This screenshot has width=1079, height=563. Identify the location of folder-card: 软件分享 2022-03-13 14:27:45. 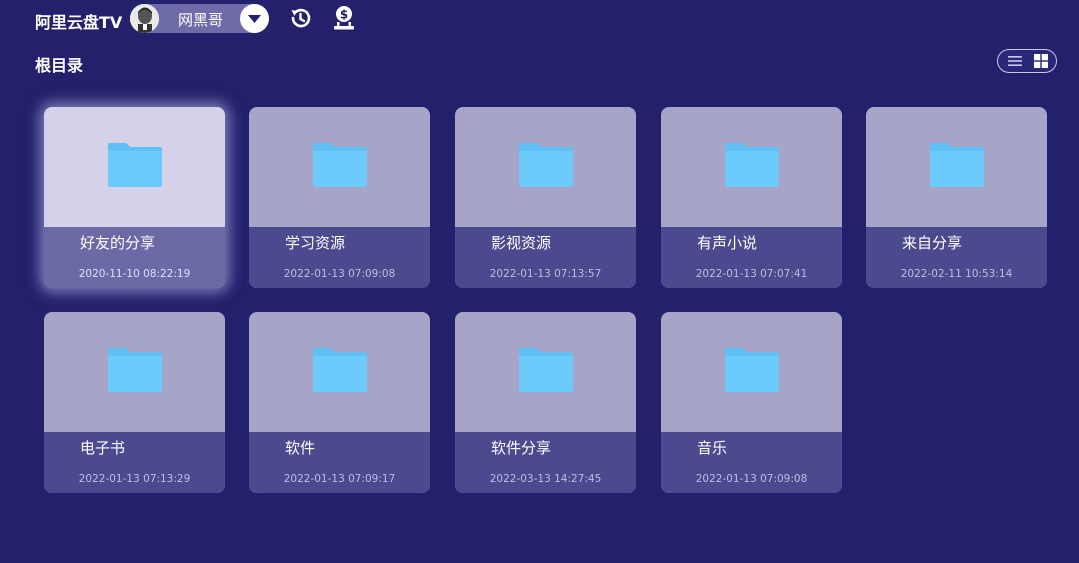
(545, 402).